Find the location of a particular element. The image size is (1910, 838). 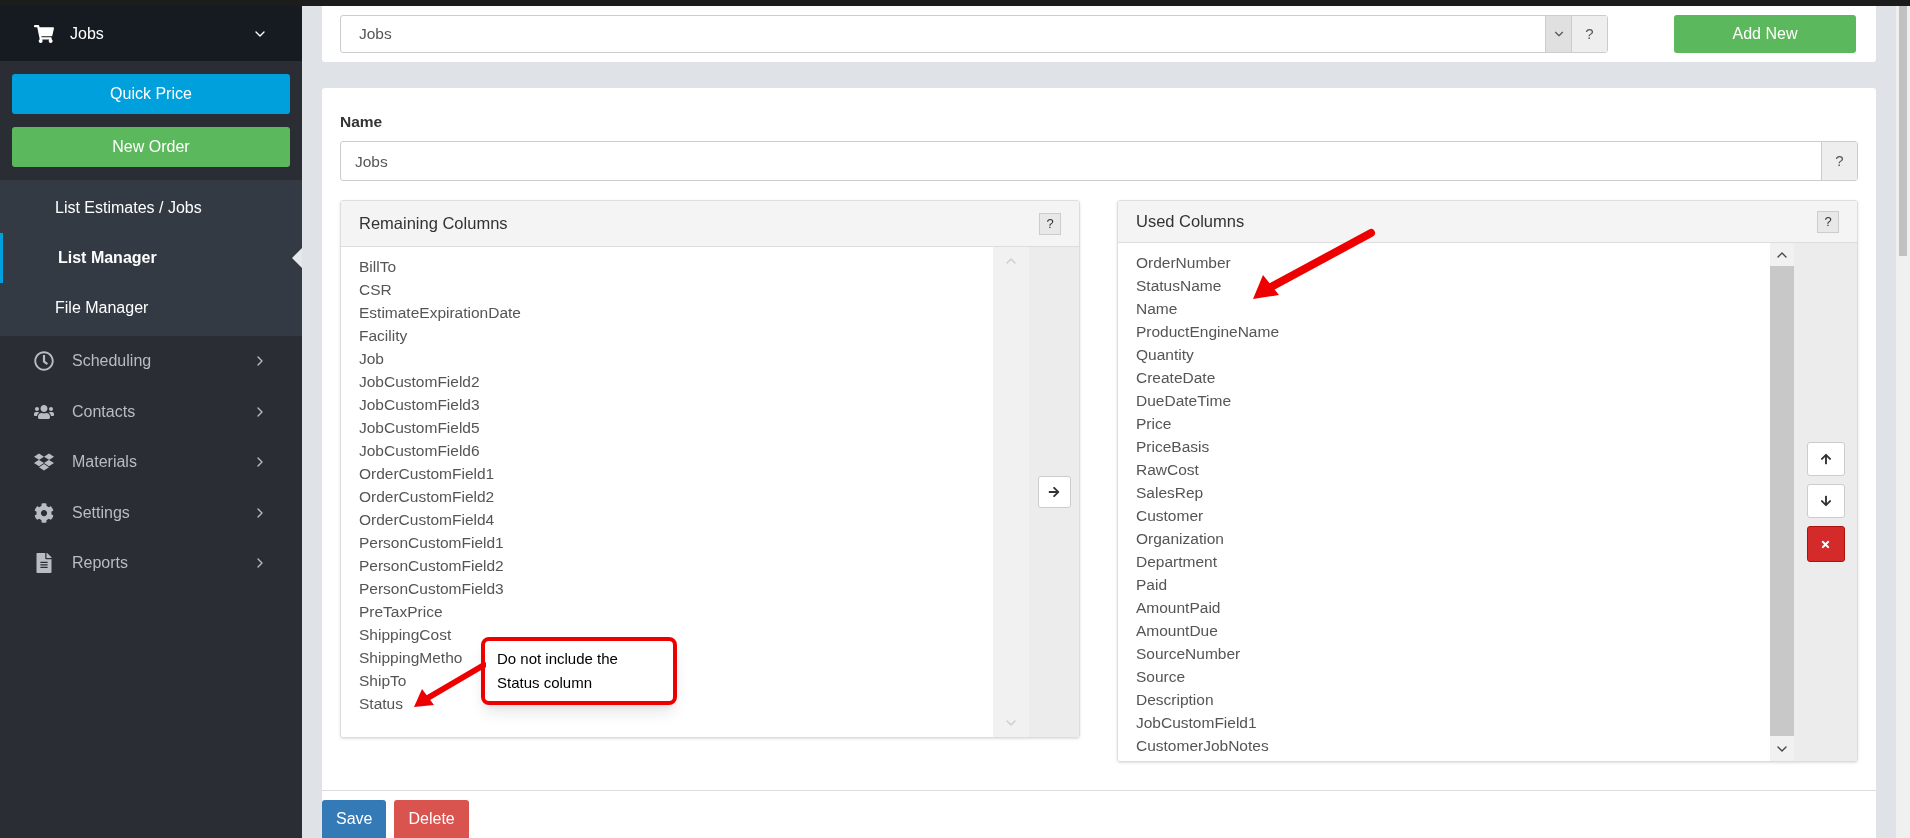

column-list-item: PersonCustomField3 is located at coordinates (431, 589).